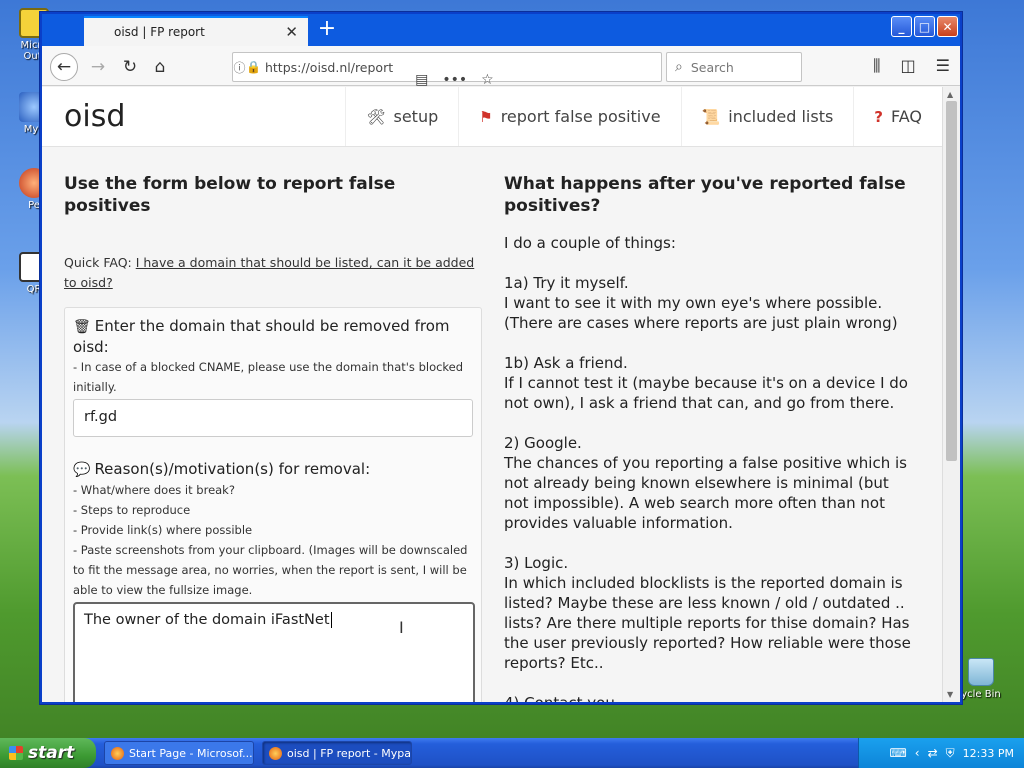 The width and height of the screenshot is (1024, 768). What do you see at coordinates (160, 67) in the screenshot?
I see `home-button: ⌂` at bounding box center [160, 67].